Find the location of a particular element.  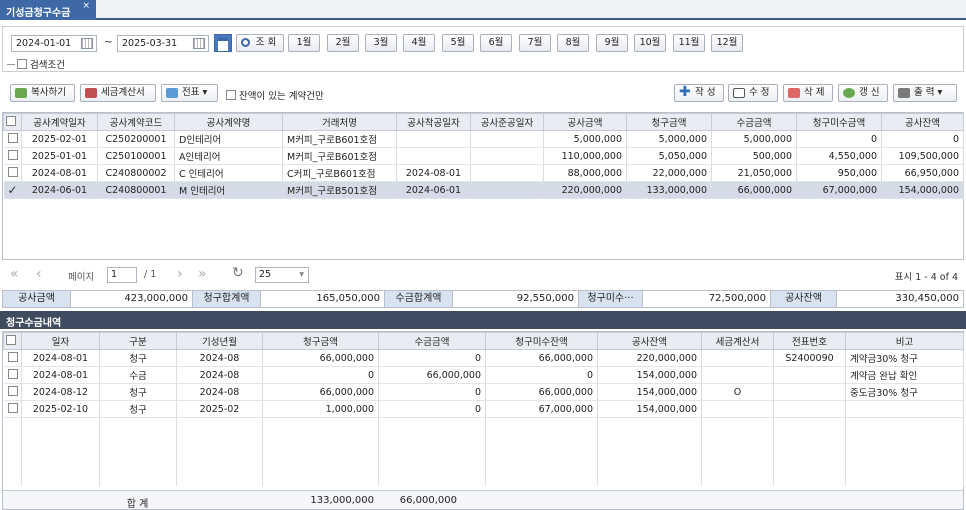

delete-button: 삭 제 is located at coordinates (808, 93).